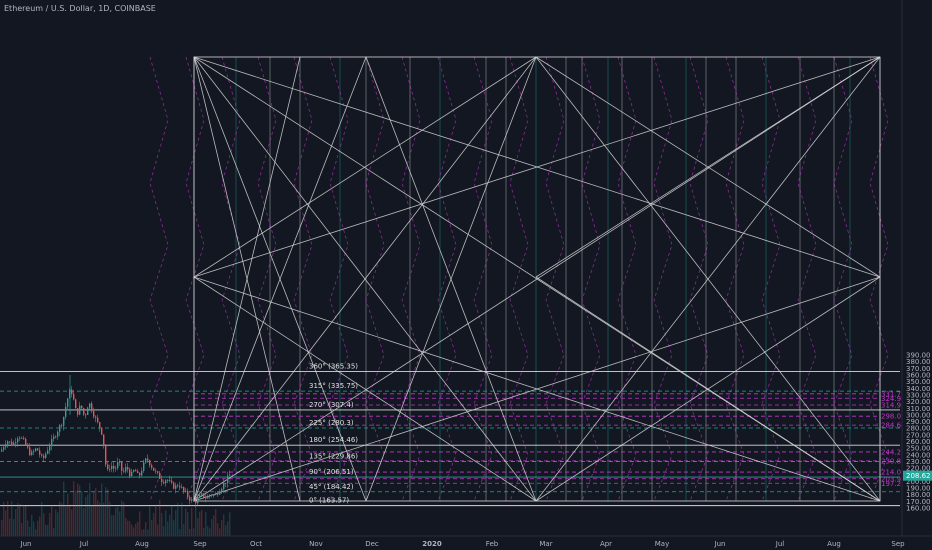 The height and width of the screenshot is (550, 932). I want to click on time-tick-label: Mar, so click(545, 544).